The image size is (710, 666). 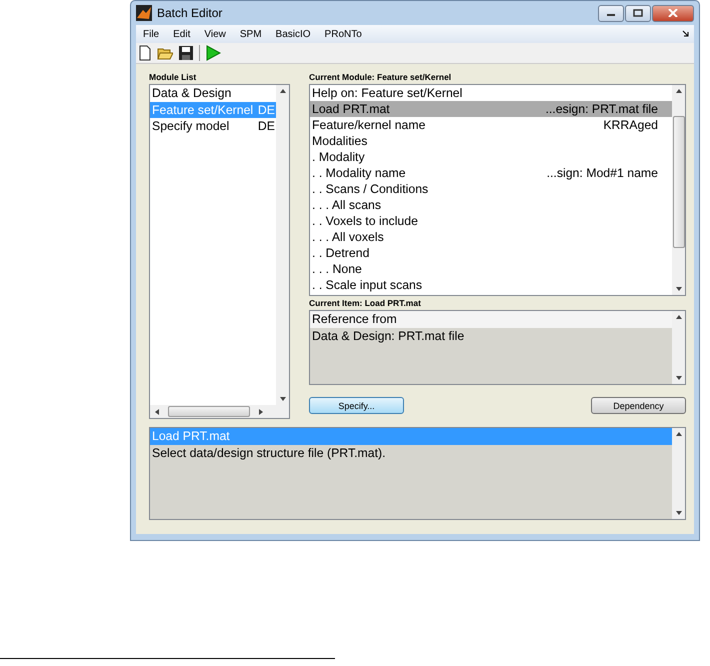 I want to click on maximize-icon, so click(x=638, y=13).